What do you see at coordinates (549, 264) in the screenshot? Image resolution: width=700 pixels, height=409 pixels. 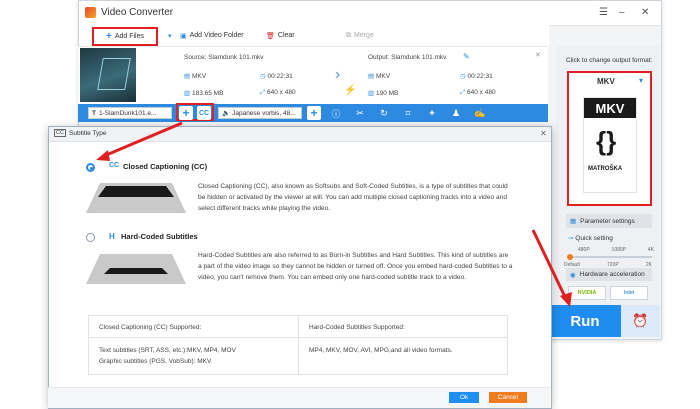 I see `annotation-arrow-run` at bounding box center [549, 264].